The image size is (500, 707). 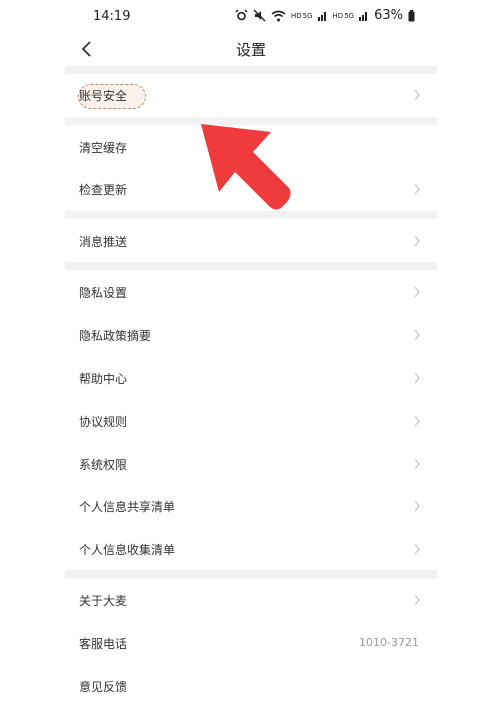 I want to click on row-label: 客服电话, so click(x=103, y=644).